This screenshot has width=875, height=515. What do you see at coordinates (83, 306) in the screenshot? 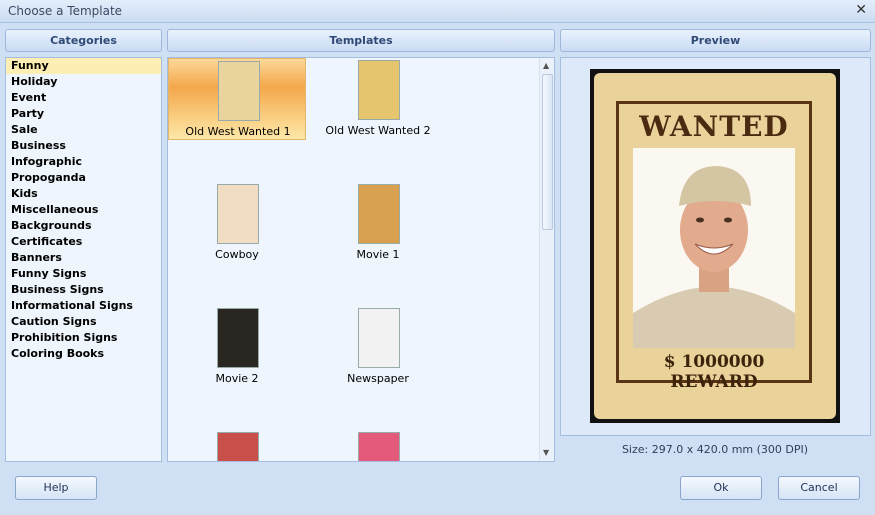
I see `category-item: Informational Signs` at bounding box center [83, 306].